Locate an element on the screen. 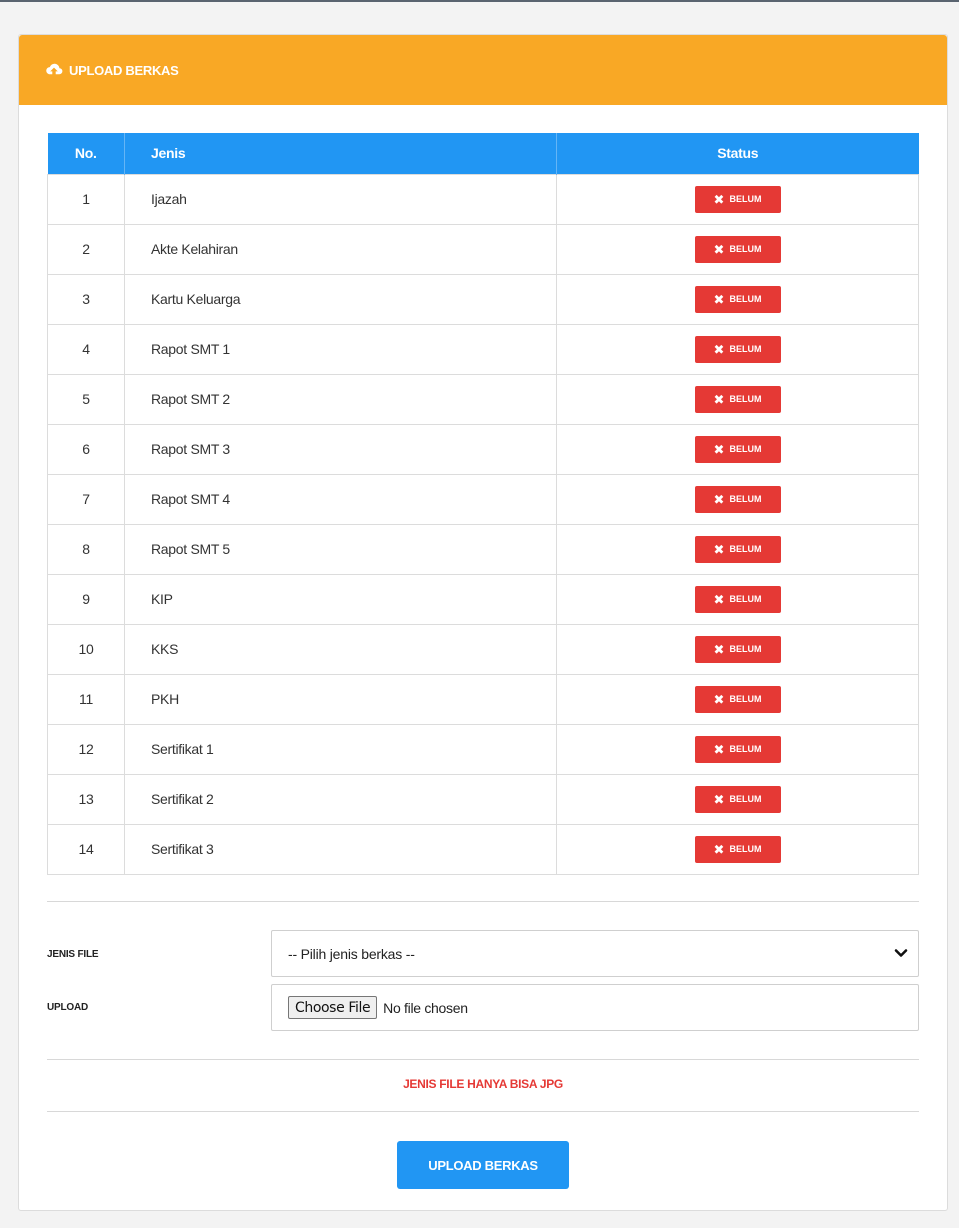 Image resolution: width=959 pixels, height=1228 pixels. row-jenis: Rapot SMT 2 is located at coordinates (340, 399).